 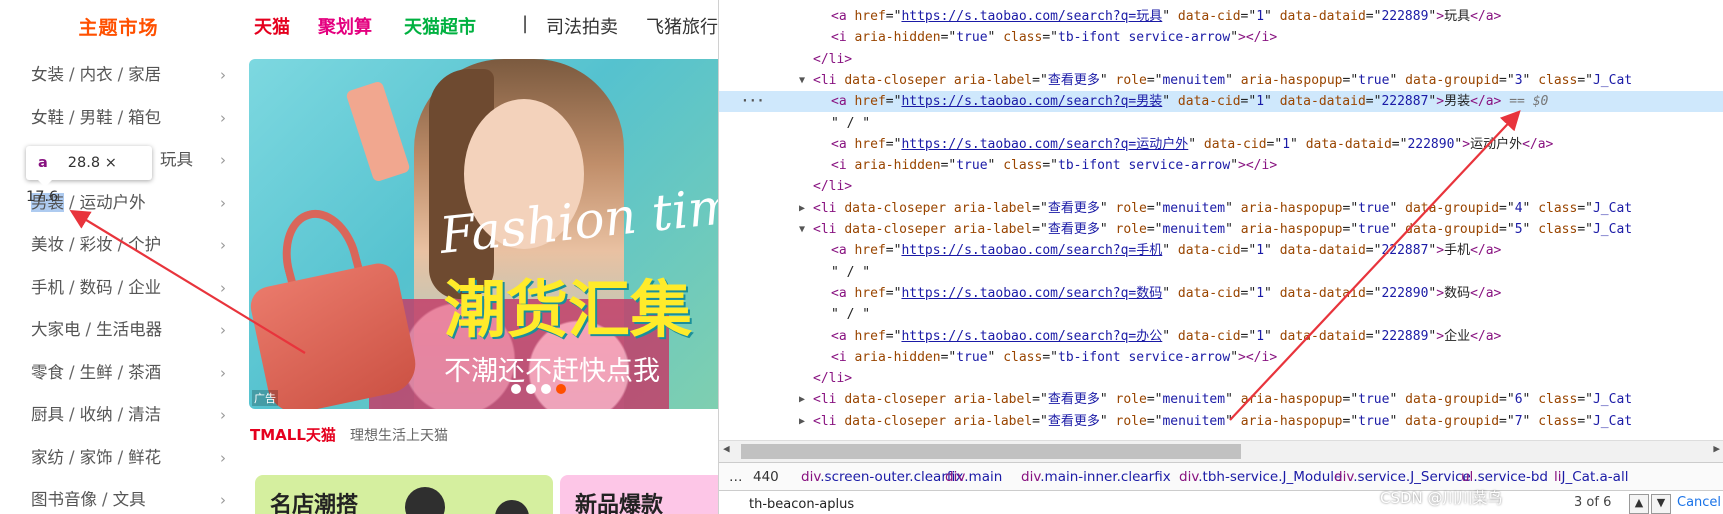 I want to click on category-link: 美妆, so click(x=47, y=244).